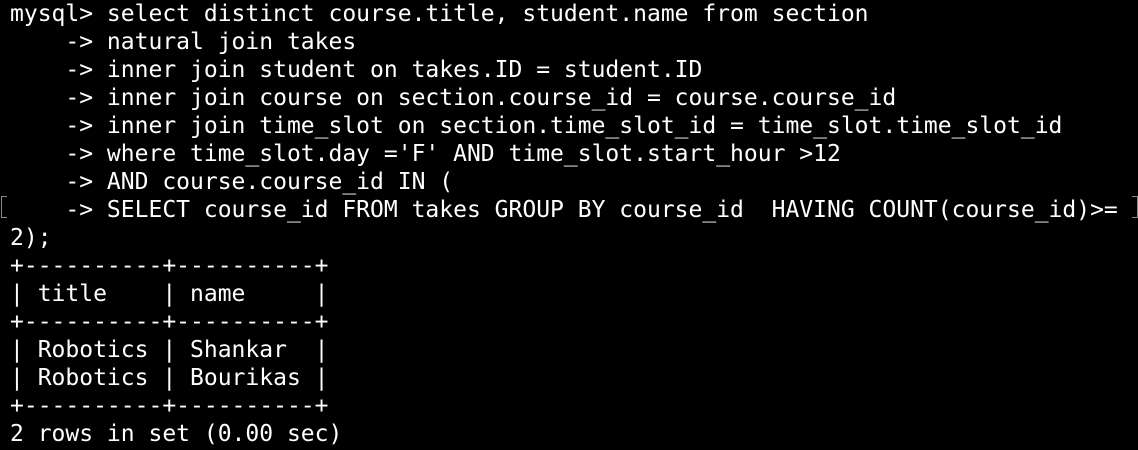 Image resolution: width=1138 pixels, height=450 pixels. I want to click on table-header-row: | title | name |, so click(169, 294).